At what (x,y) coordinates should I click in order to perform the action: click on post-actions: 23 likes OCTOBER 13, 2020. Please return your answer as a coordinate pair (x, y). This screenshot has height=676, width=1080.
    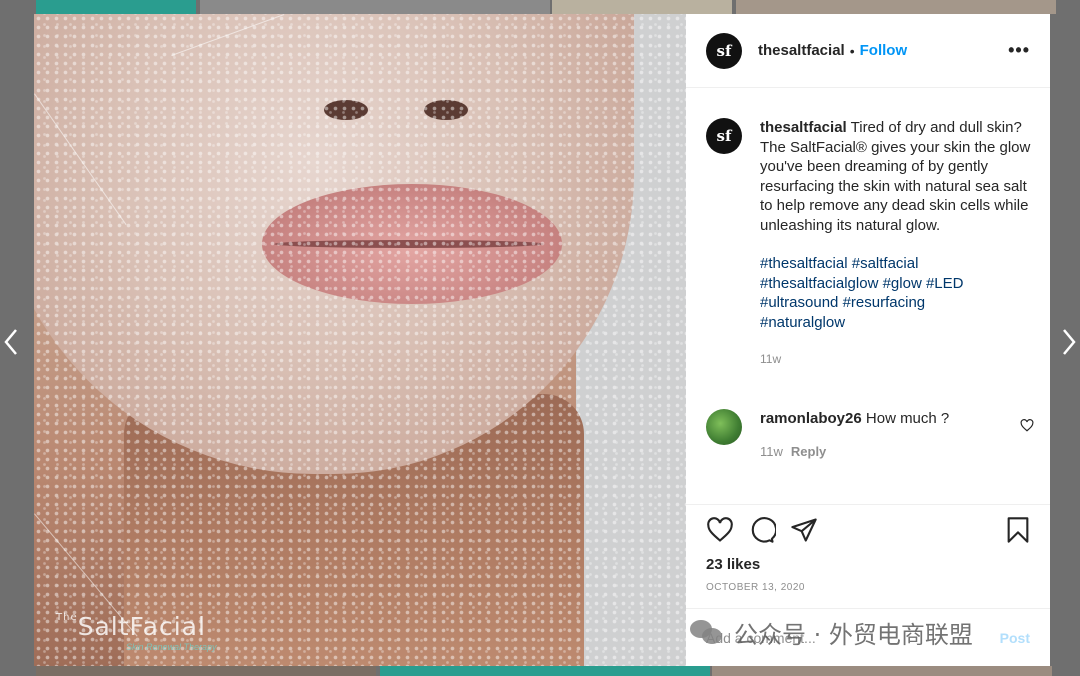
    Looking at the image, I should click on (868, 548).